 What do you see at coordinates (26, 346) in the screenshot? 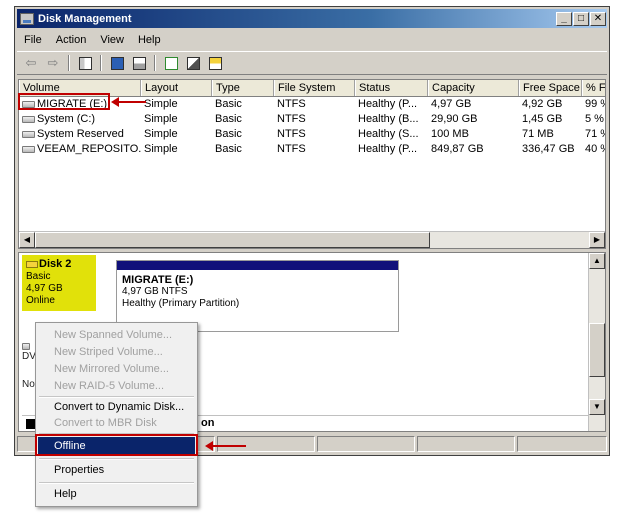
I see `dvd-drive-icon` at bounding box center [26, 346].